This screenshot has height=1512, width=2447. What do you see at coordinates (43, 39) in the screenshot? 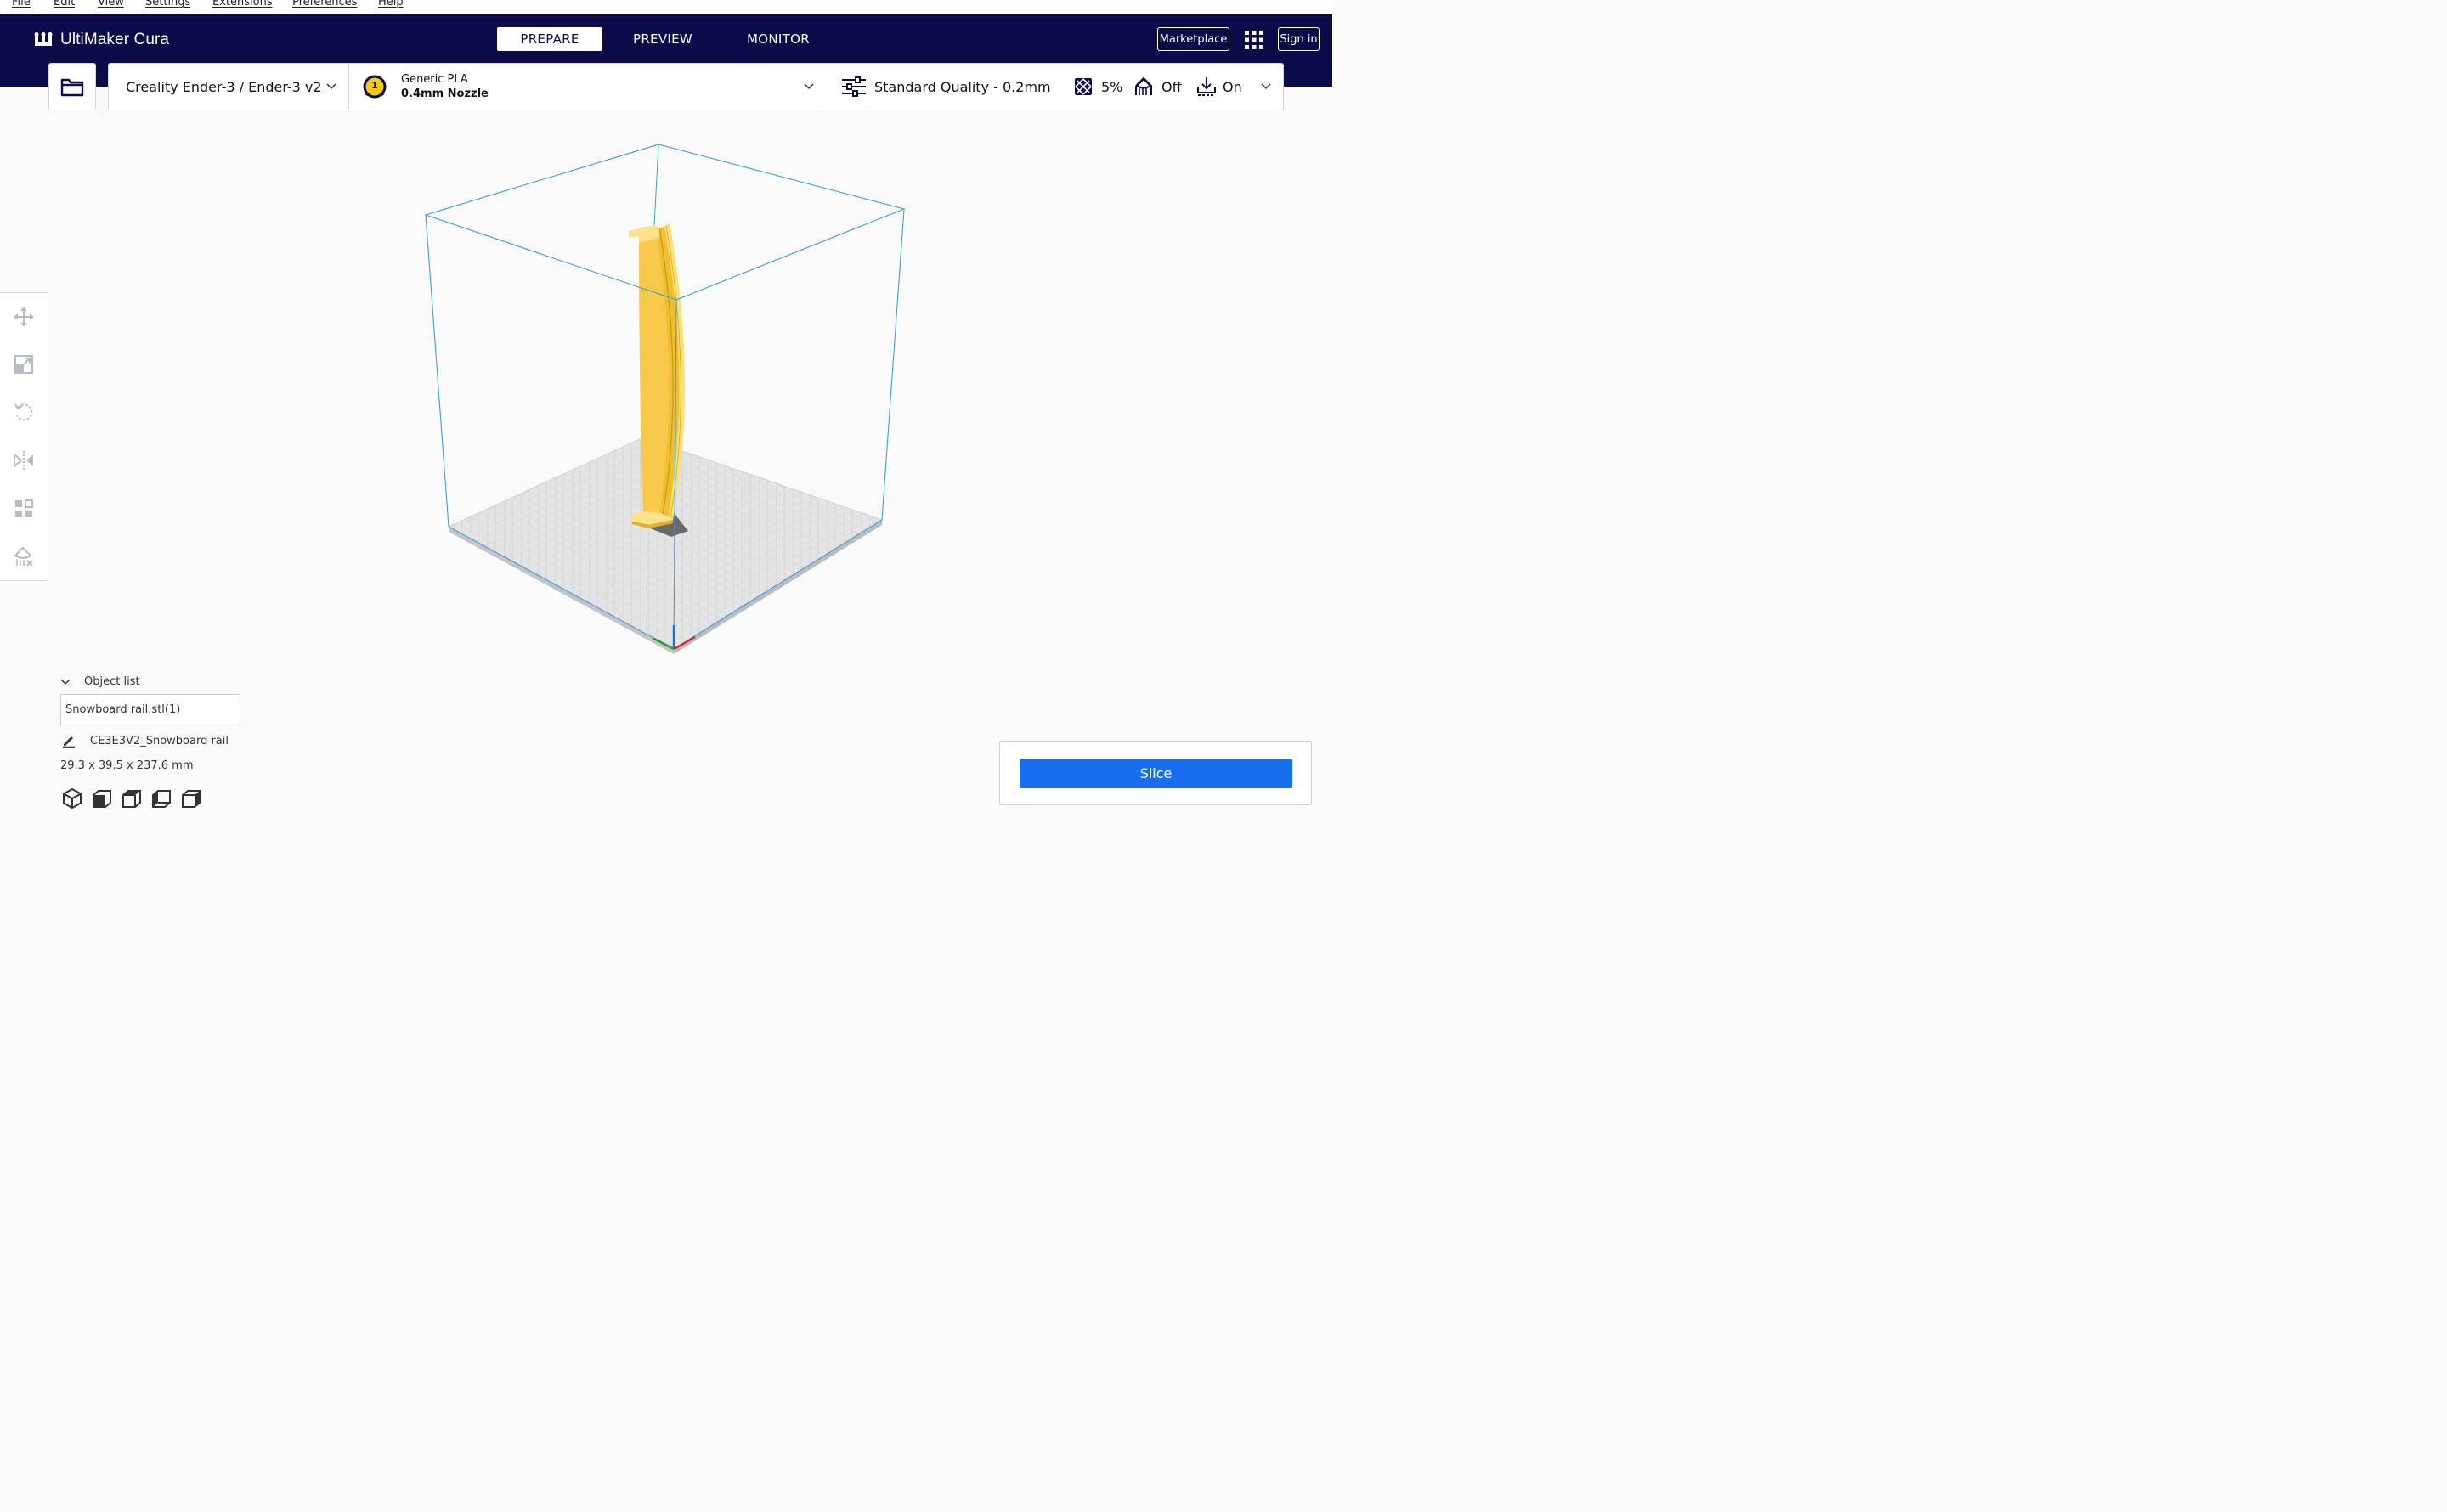
I see `ultimaker-logo-icon` at bounding box center [43, 39].